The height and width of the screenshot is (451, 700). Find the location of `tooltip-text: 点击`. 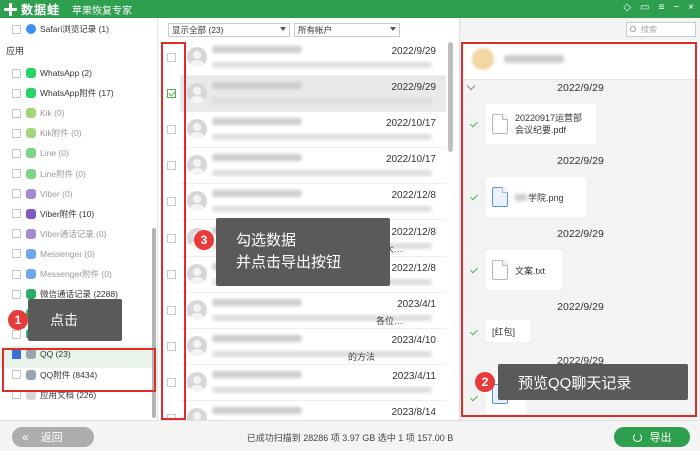

tooltip-text: 点击 is located at coordinates (64, 320).